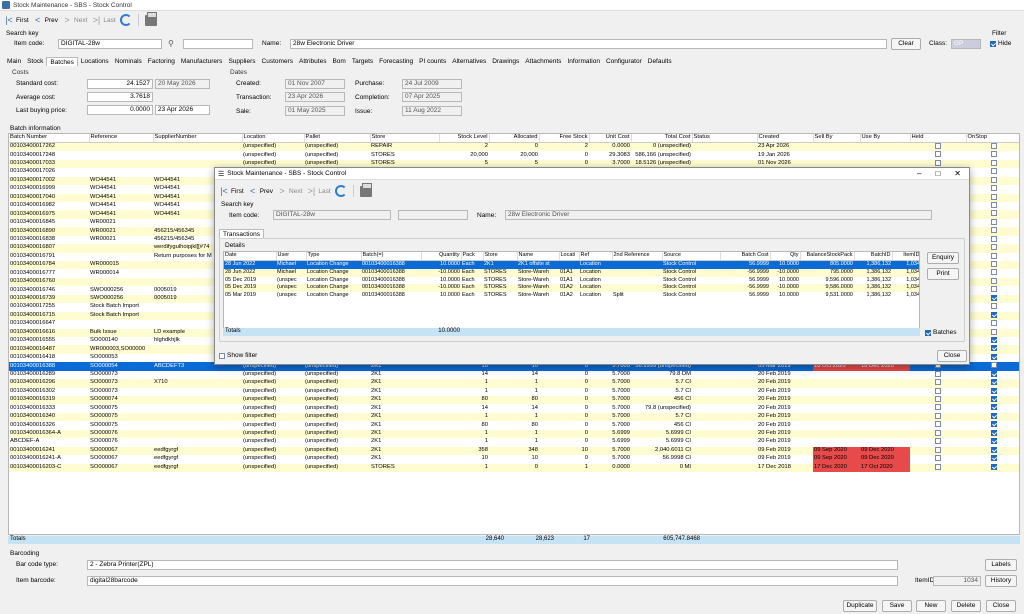 Image resolution: width=1024 pixels, height=614 pixels. I want to click on last-button: >| Last, so click(103, 20).